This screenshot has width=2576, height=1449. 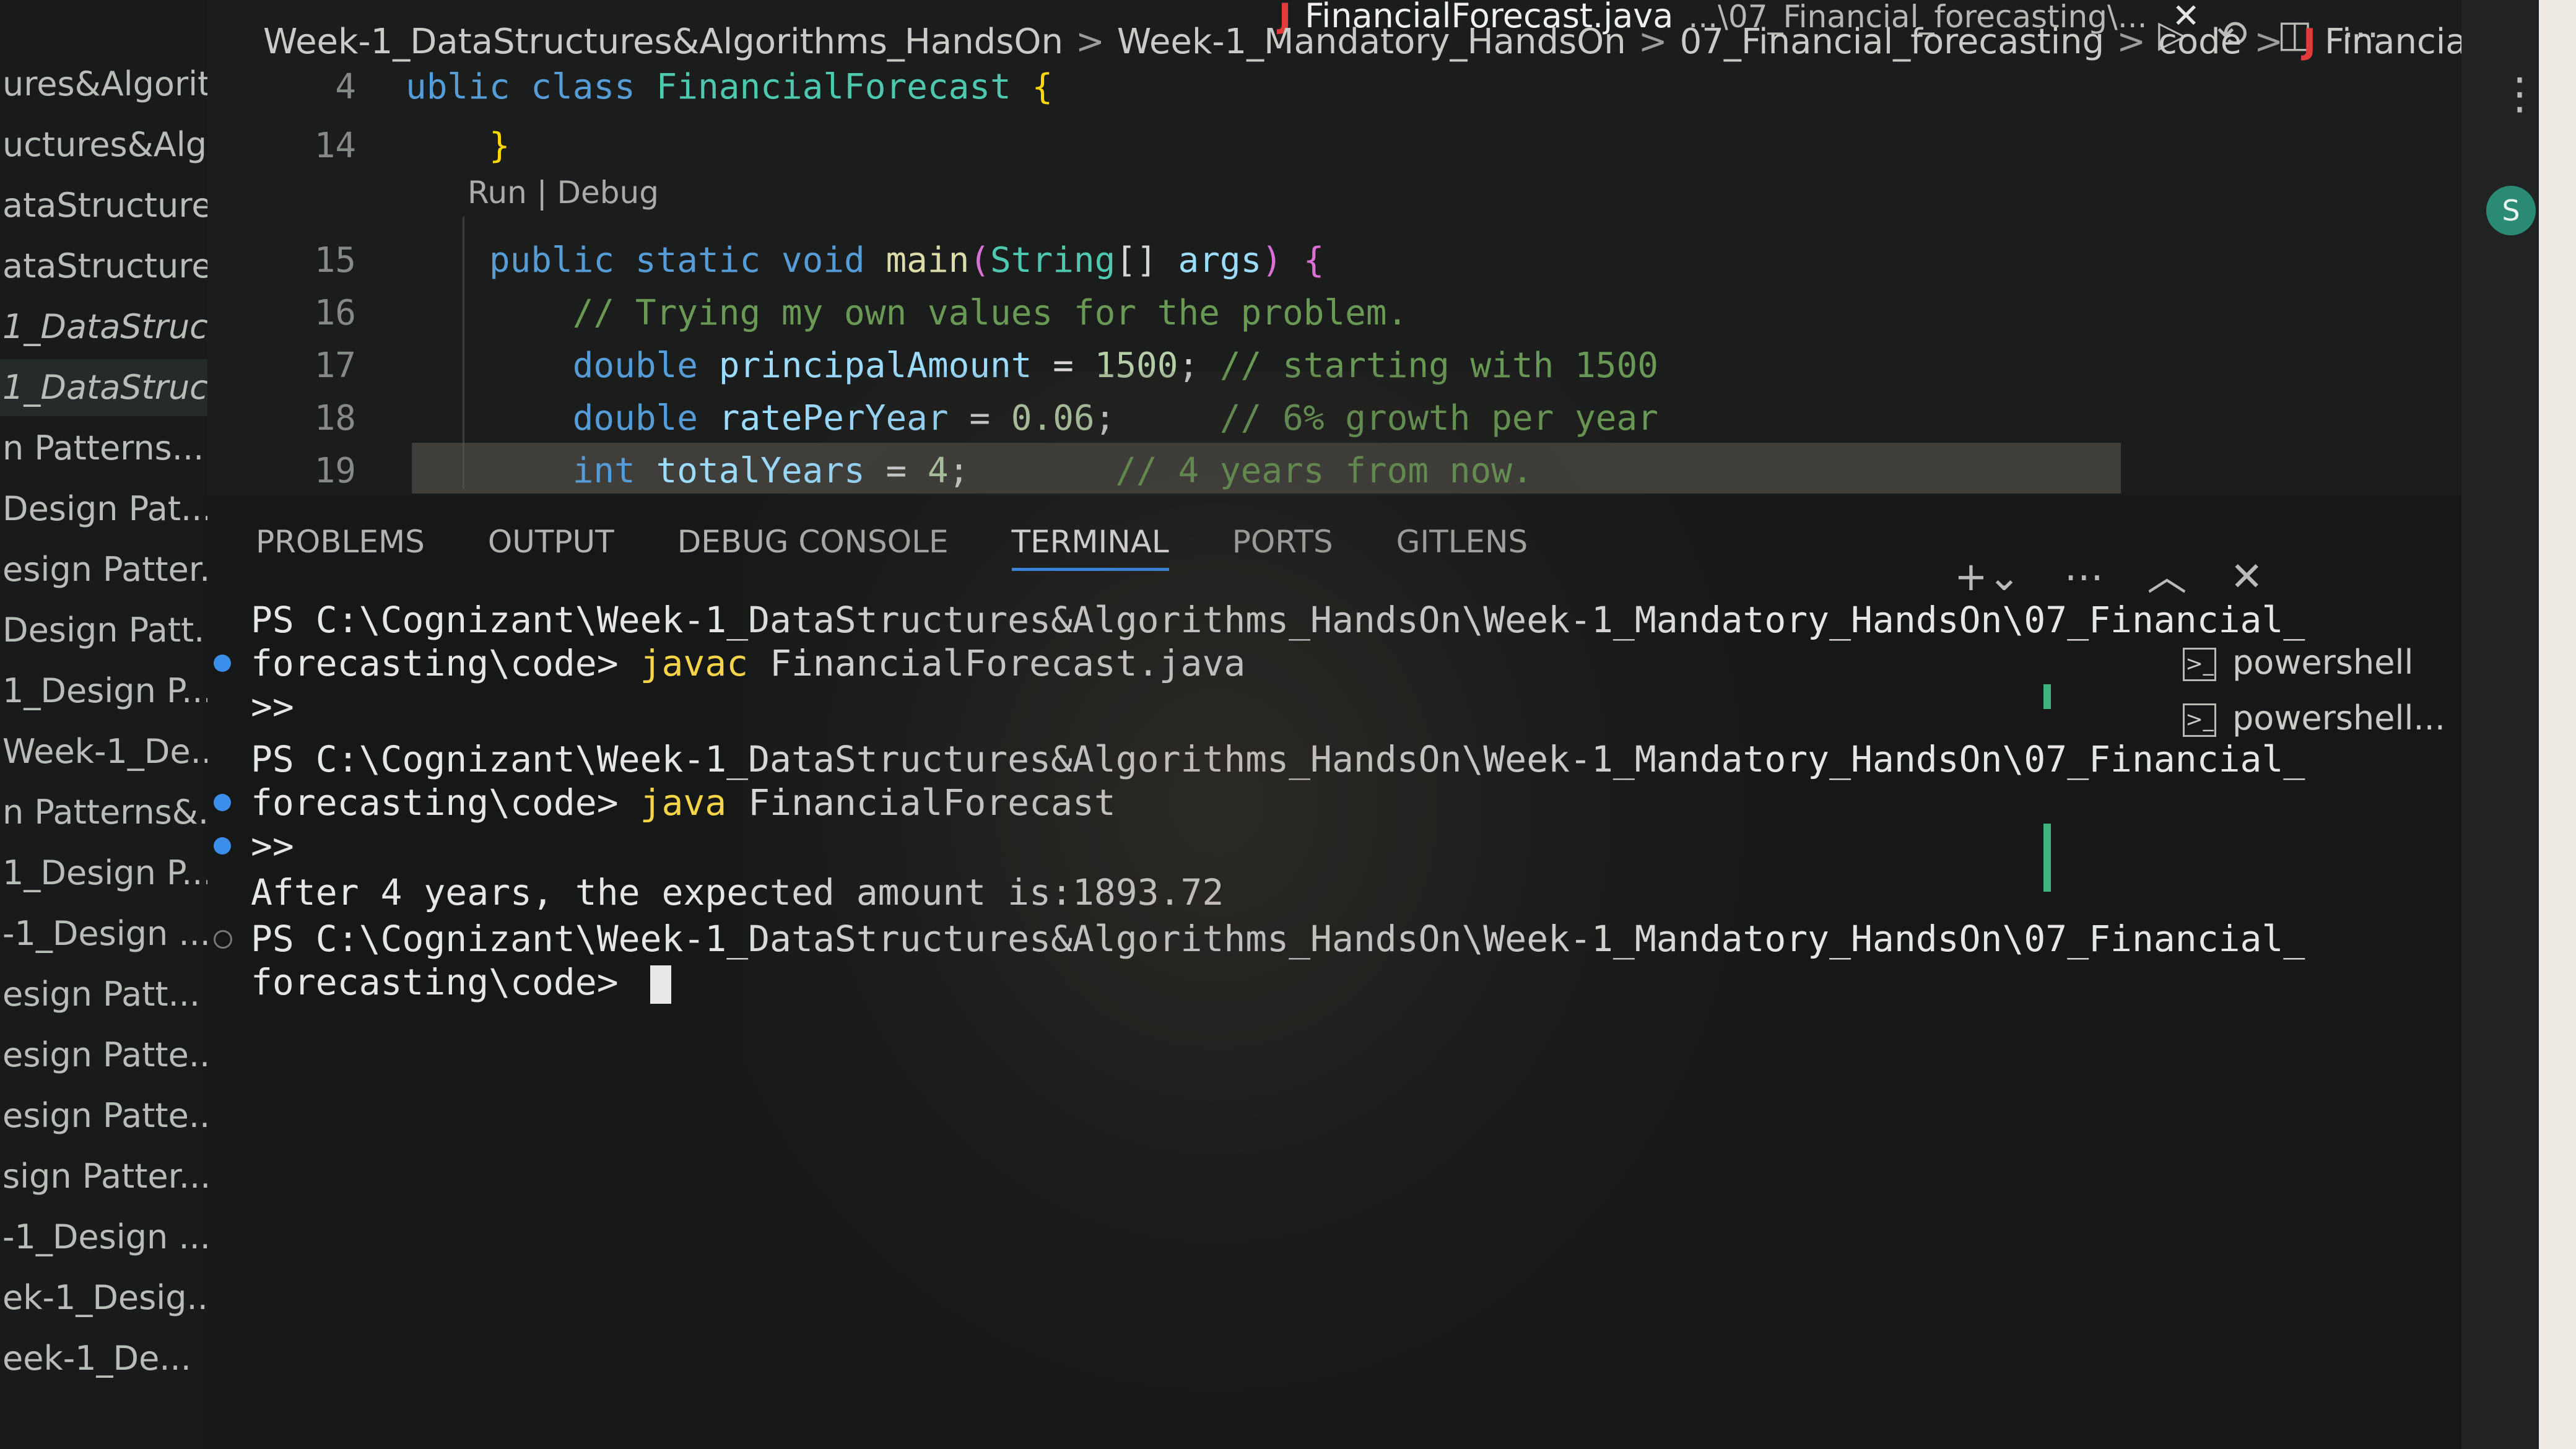 I want to click on terminal-list-item: >_ powershell, so click(x=2313, y=662).